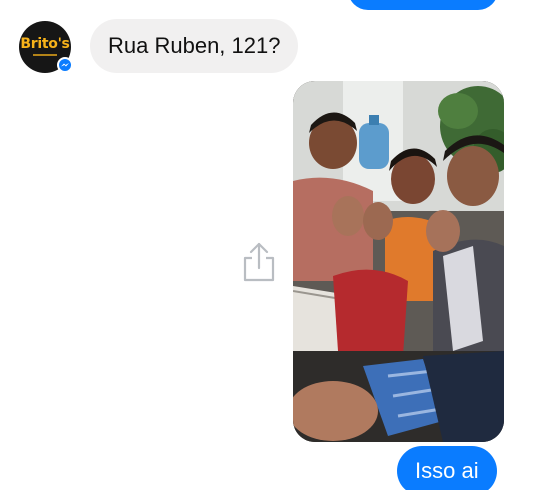 The image size is (540, 490). Describe the element at coordinates (259, 262) in the screenshot. I see `share-icon` at that location.